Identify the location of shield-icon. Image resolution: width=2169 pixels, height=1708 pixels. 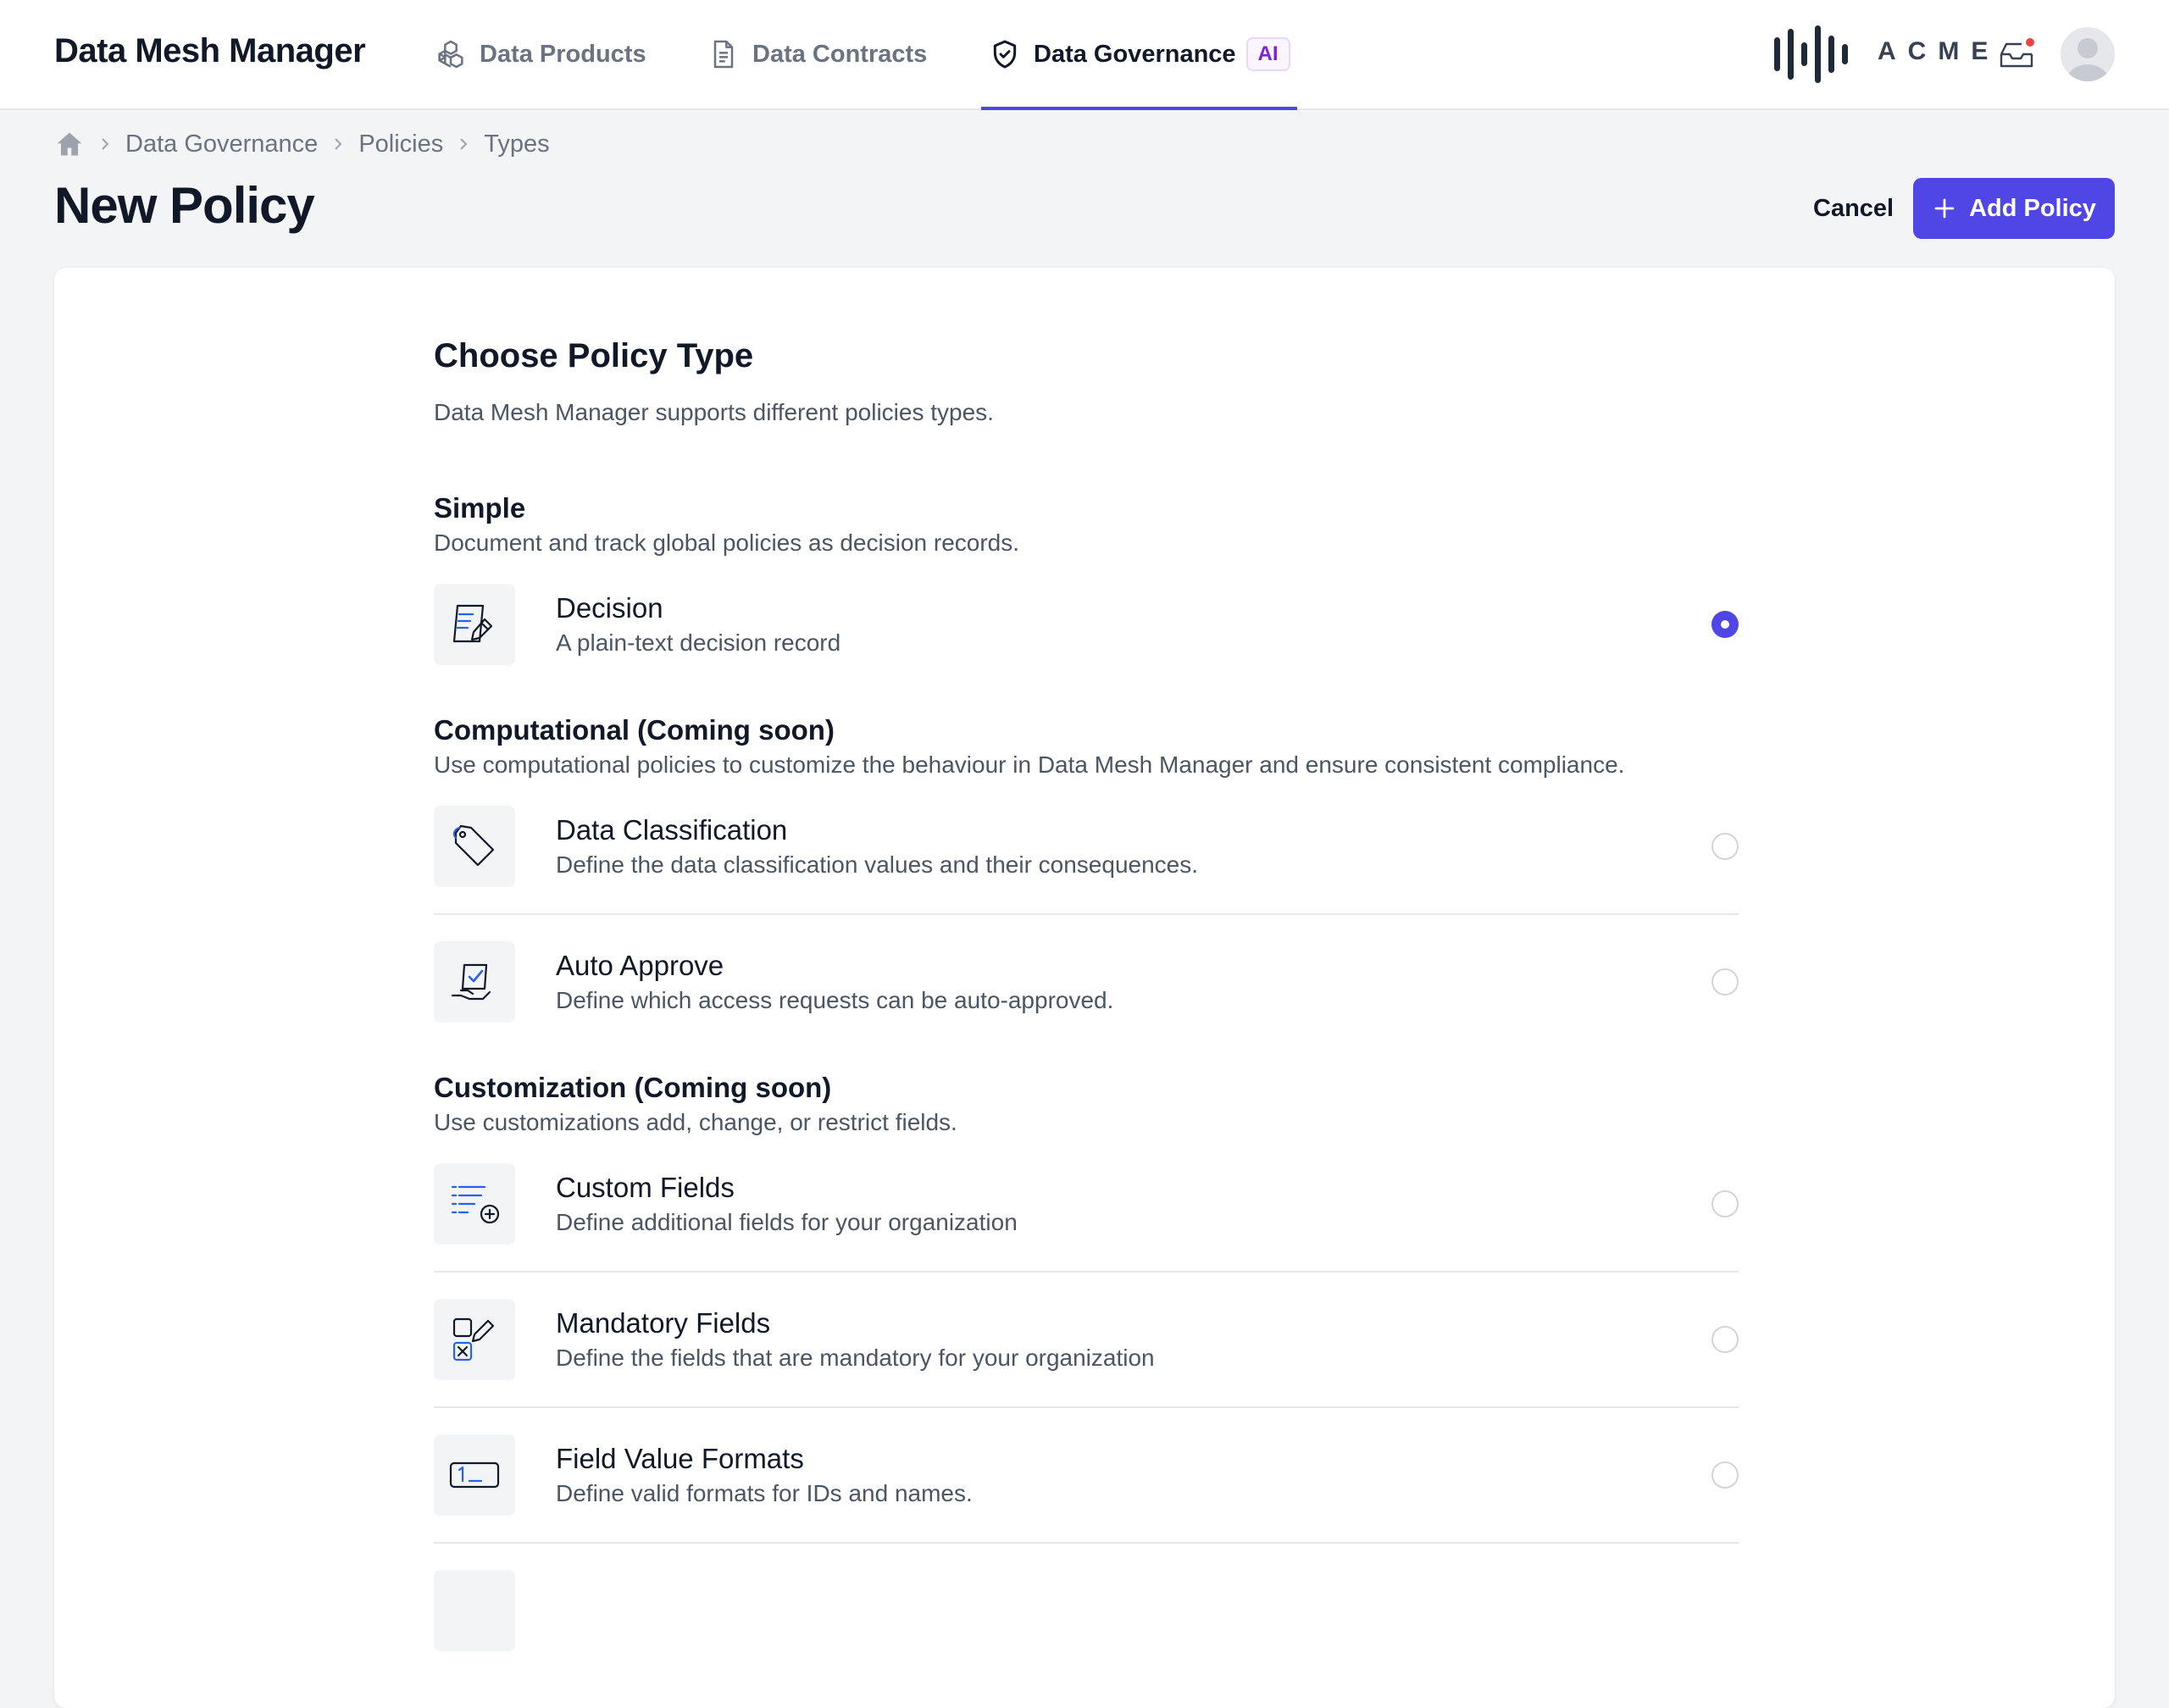
(1005, 54).